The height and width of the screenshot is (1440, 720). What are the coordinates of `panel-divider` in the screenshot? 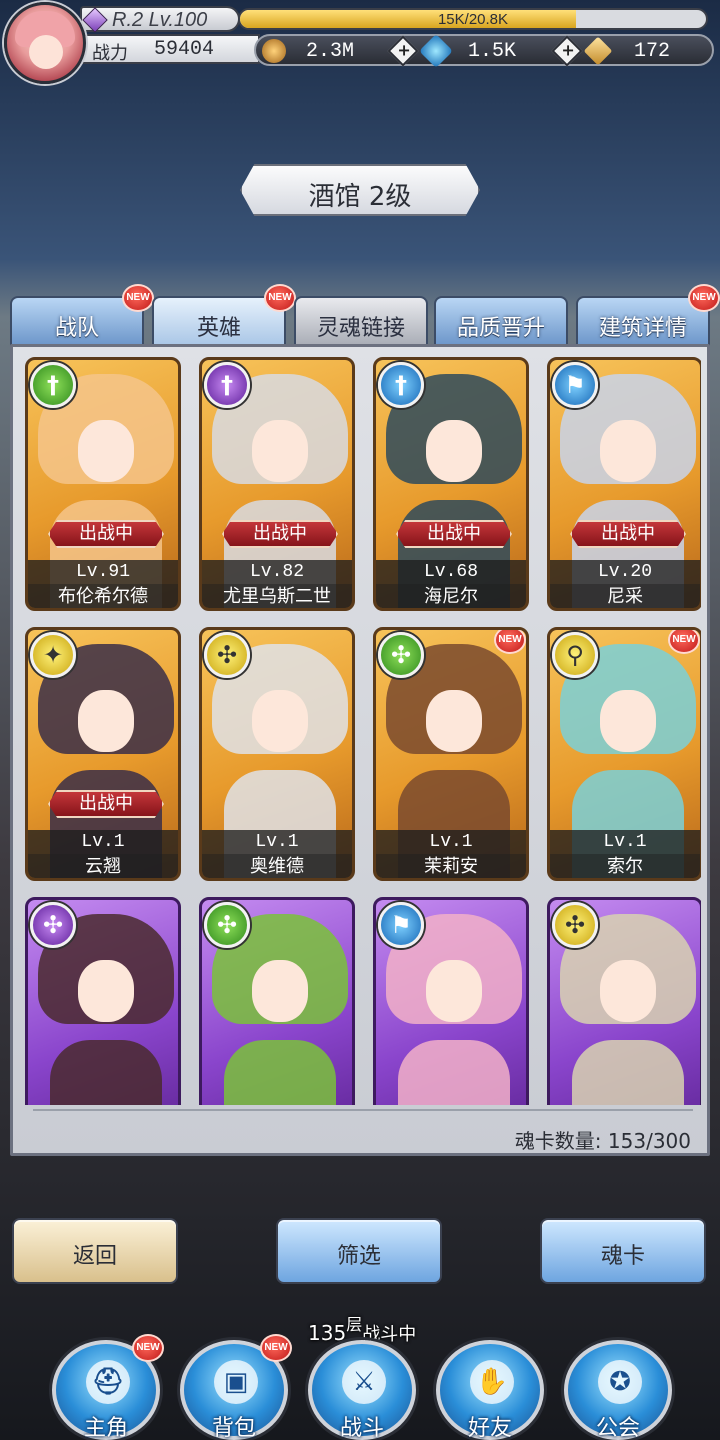 It's located at (363, 1110).